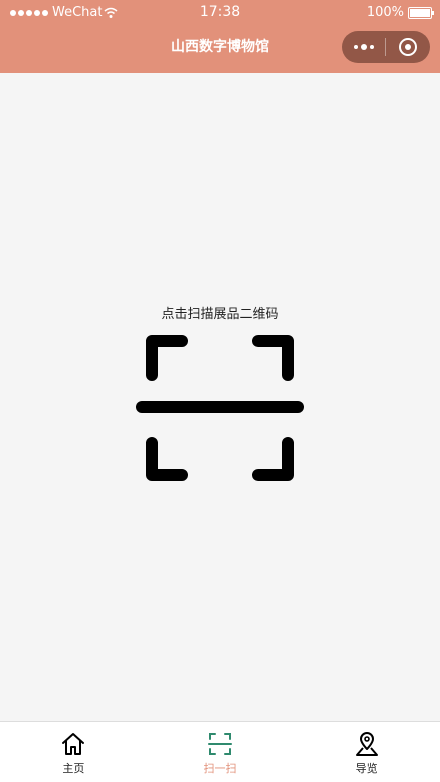  Describe the element at coordinates (220, 36) in the screenshot. I see `app-header: WeChat 17:38 100% 山西数字博物馆` at that location.